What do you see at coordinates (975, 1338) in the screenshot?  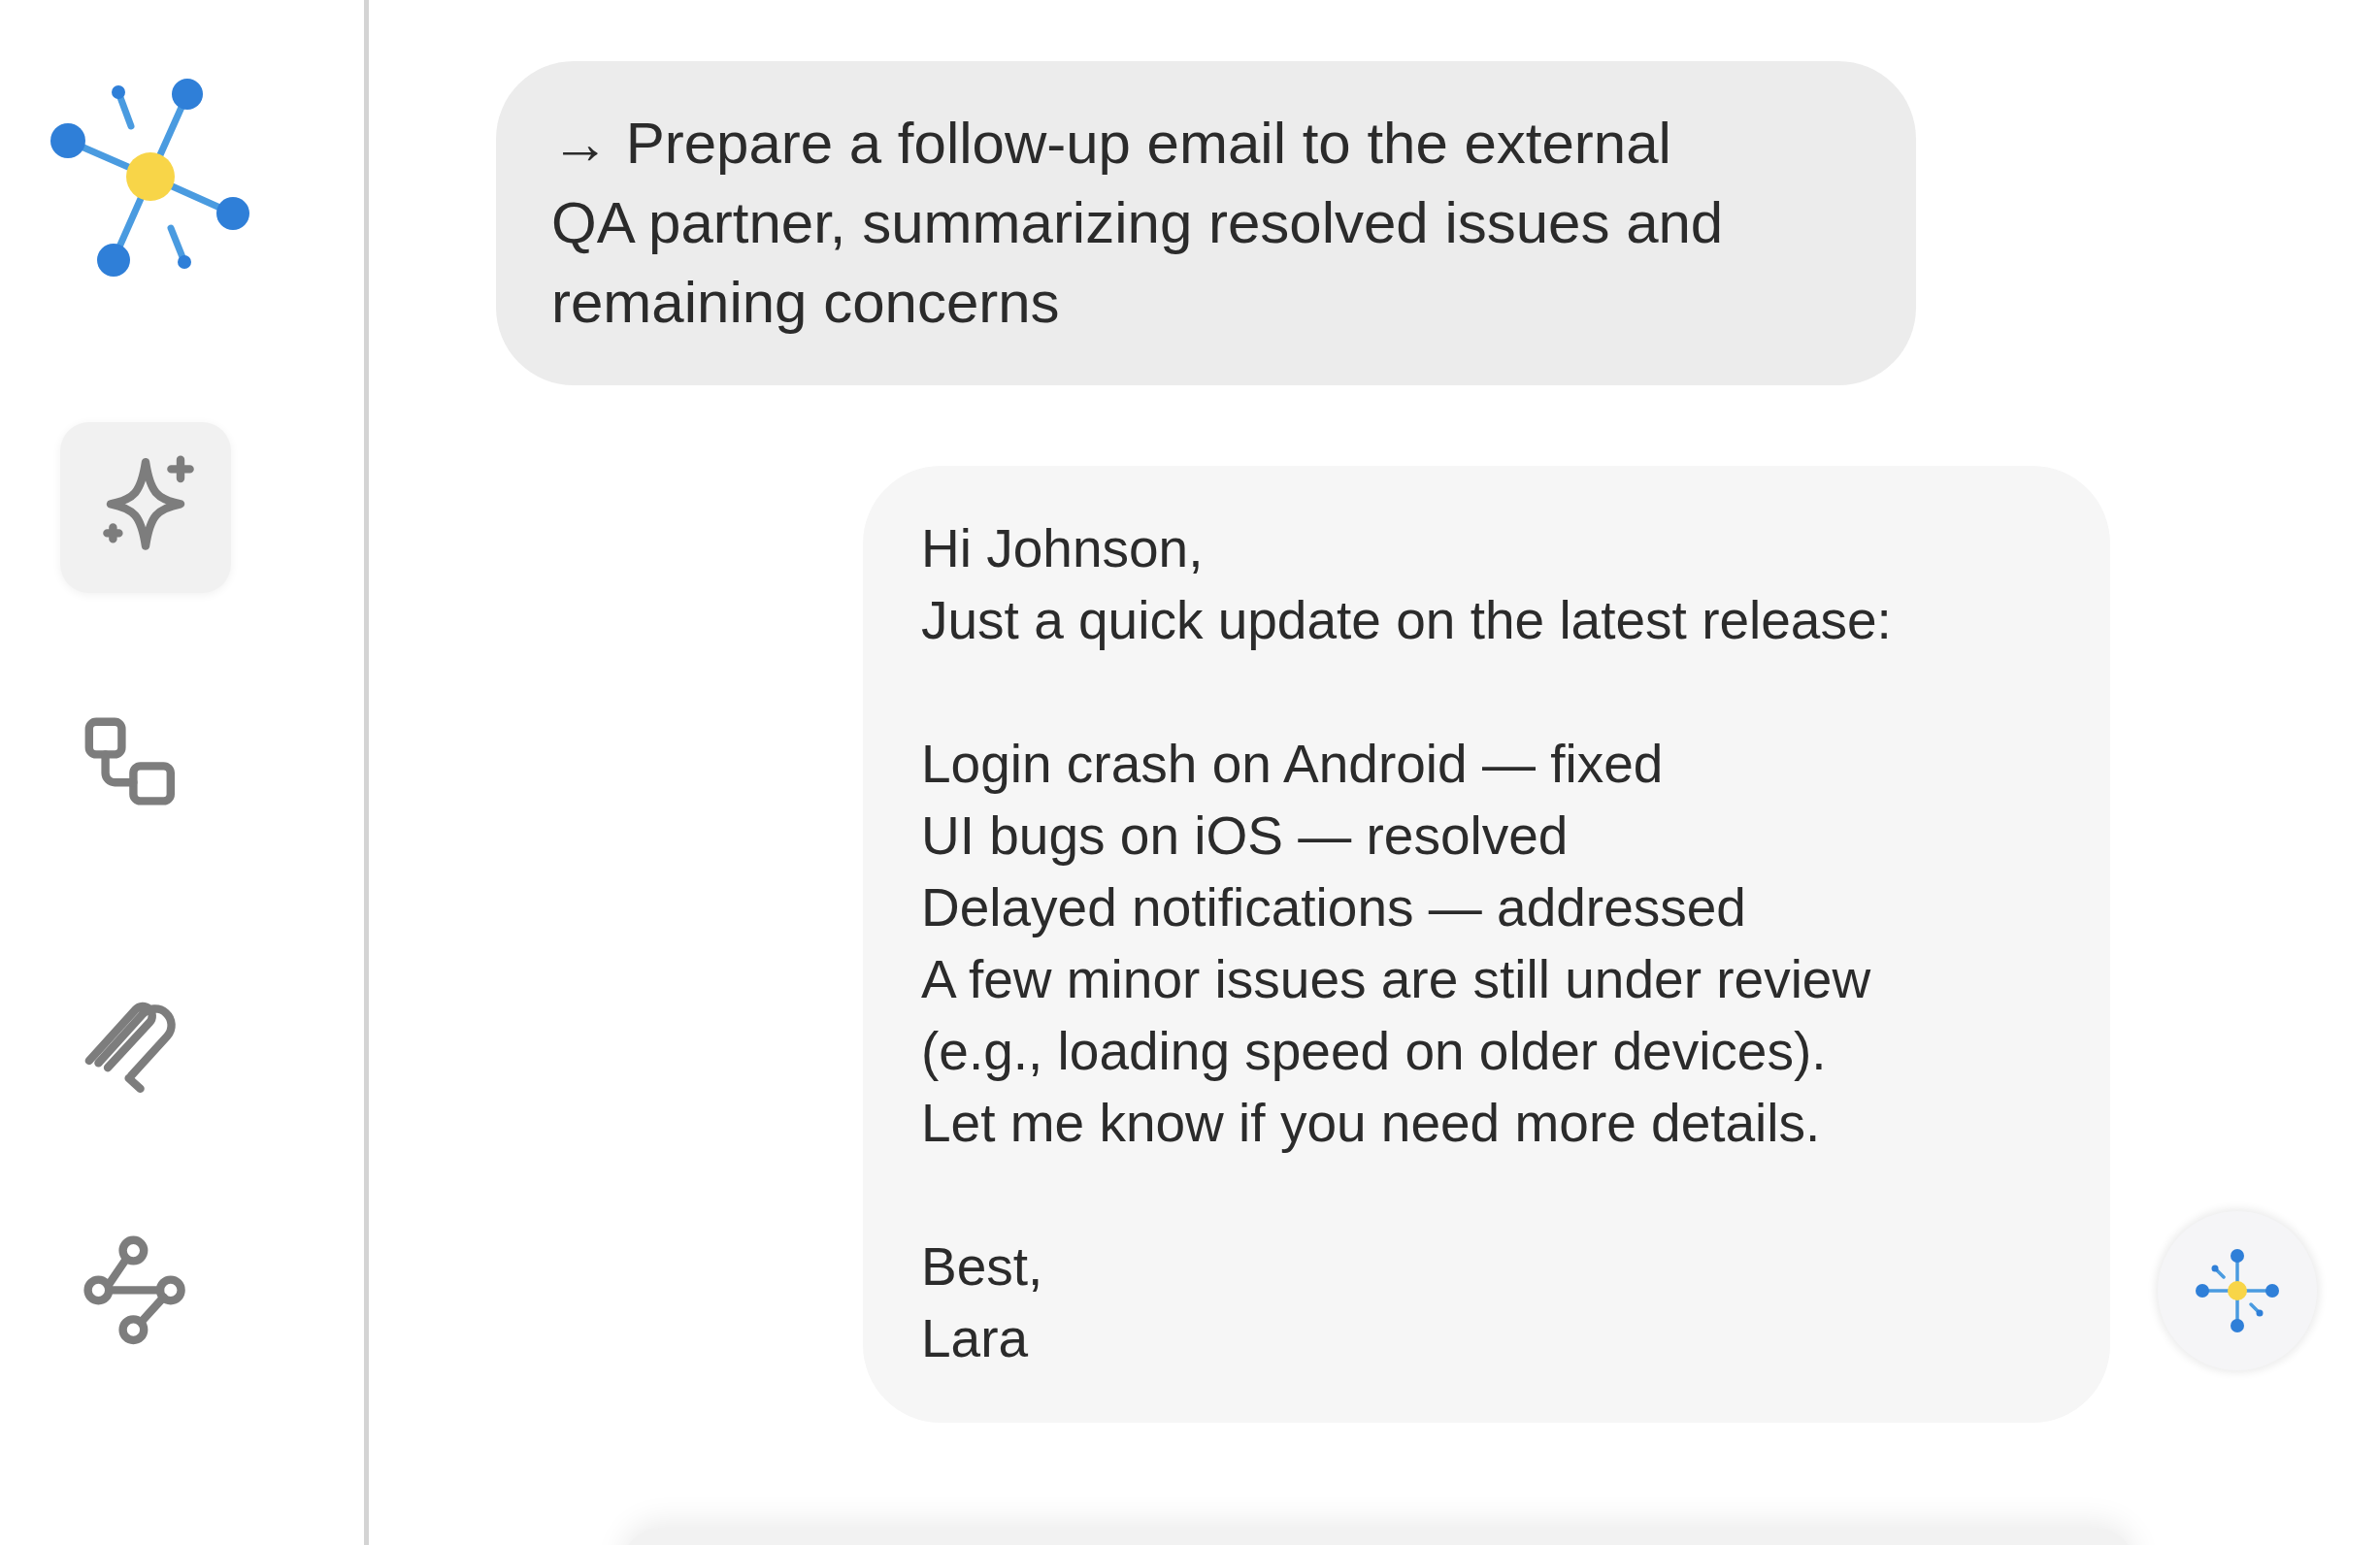 I see `email-line: Lara` at bounding box center [975, 1338].